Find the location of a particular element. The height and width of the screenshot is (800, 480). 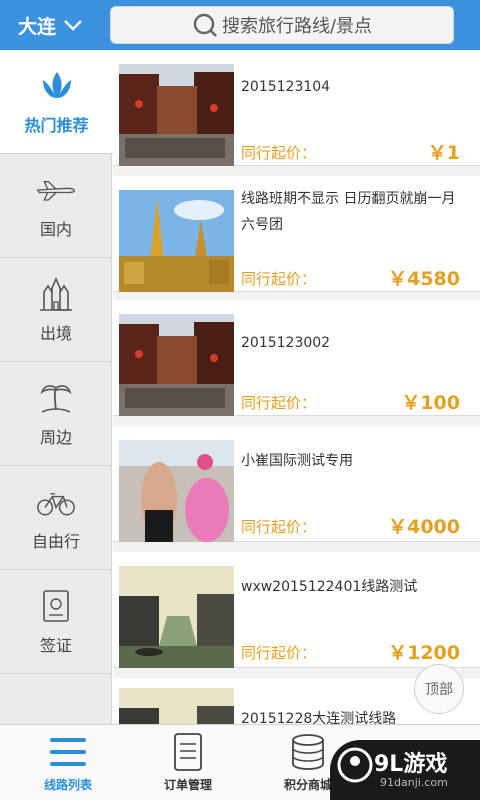

airplane-icon is located at coordinates (56, 190).